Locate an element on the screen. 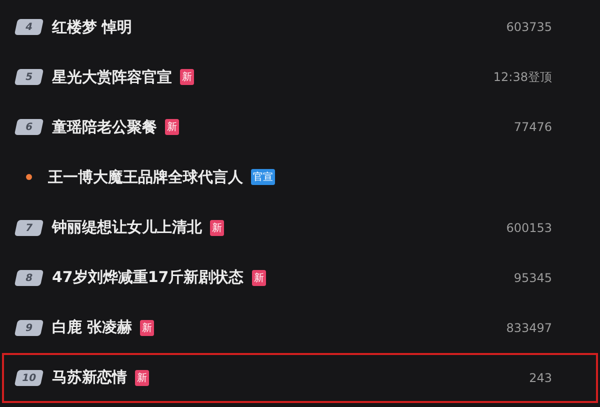 This screenshot has width=600, height=407. hot-search-row: 10 马苏新恋情 新 243 is located at coordinates (300, 377).